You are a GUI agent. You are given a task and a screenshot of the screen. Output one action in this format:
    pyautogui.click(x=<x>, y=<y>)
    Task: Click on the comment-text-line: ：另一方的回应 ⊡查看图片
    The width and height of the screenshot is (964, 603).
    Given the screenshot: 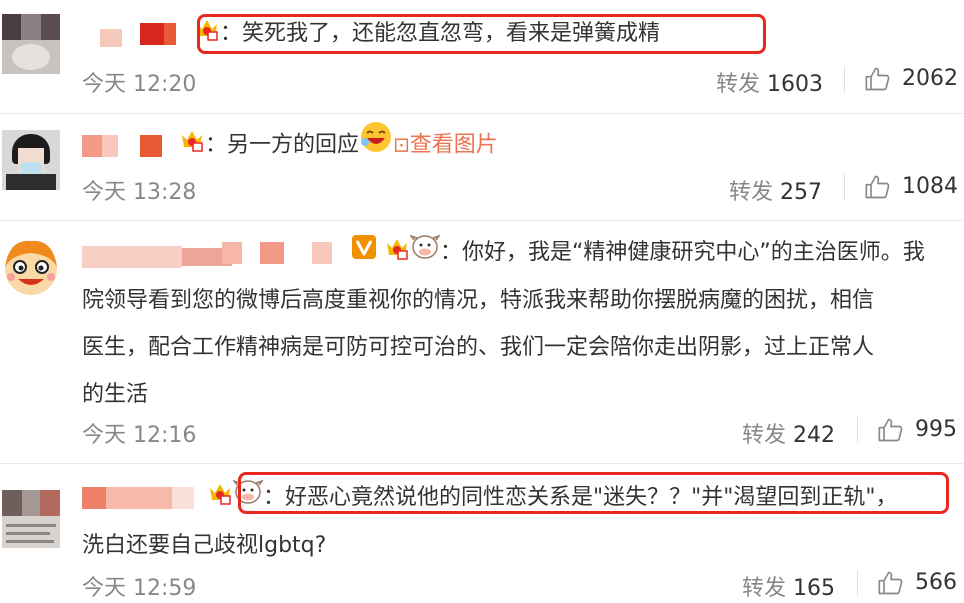 What is the action you would take?
    pyautogui.click(x=290, y=145)
    